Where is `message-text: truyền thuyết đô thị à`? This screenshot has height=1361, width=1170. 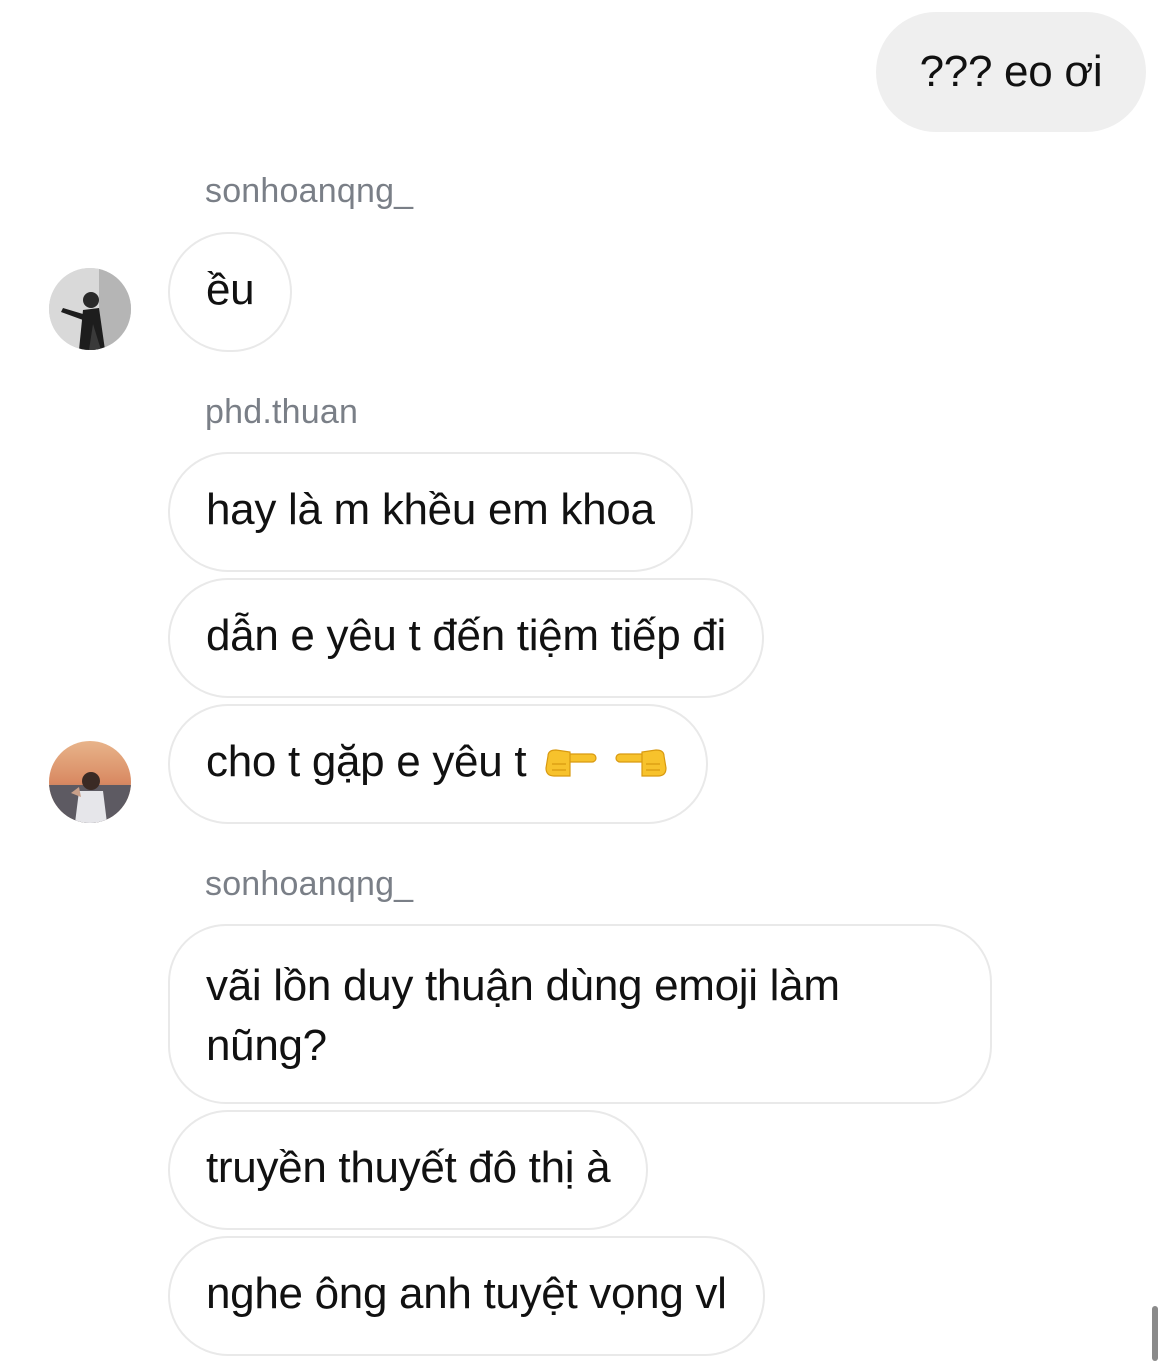
message-text: truyền thuyết đô thị à is located at coordinates (408, 1167).